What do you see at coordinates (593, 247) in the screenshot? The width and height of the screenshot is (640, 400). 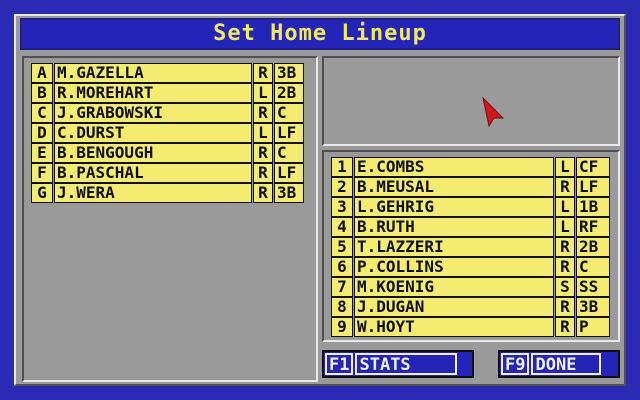 I see `lineup-player-position: 2B` at bounding box center [593, 247].